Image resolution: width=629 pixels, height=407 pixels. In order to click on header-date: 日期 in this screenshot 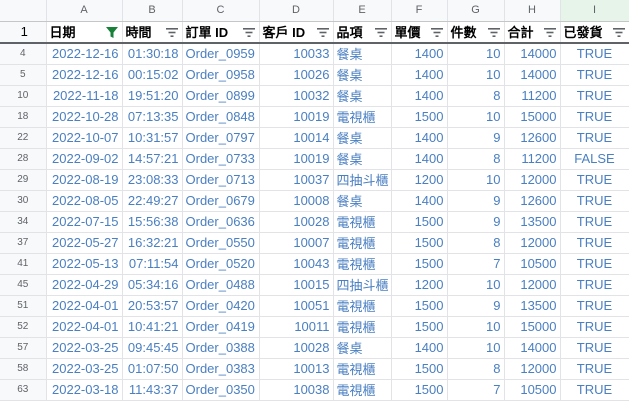, I will do `click(84, 32)`.